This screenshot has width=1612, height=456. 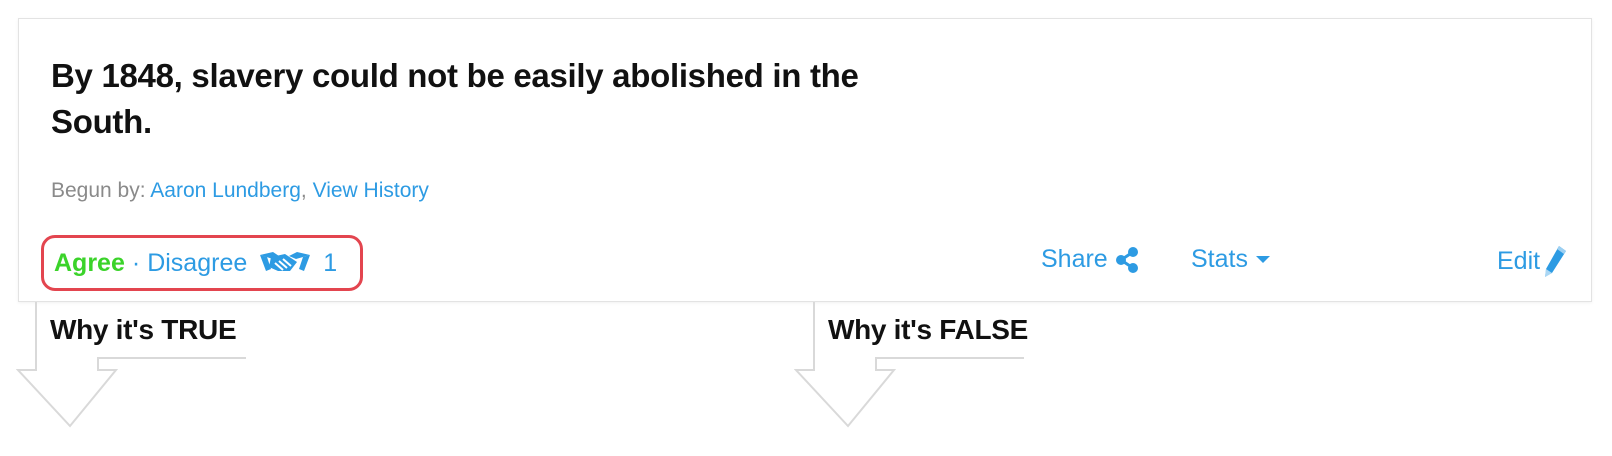 I want to click on agree-button: Agree, so click(x=89, y=263).